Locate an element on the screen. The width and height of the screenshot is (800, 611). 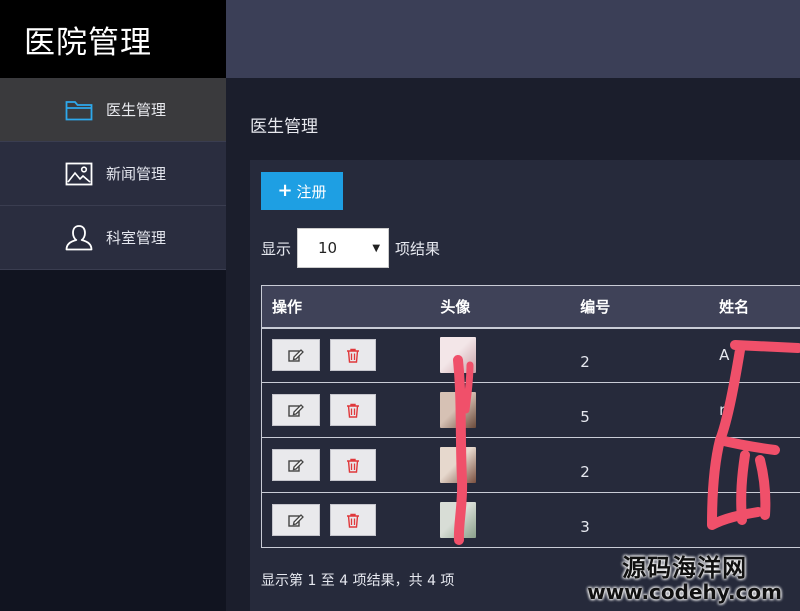
watermark-line: www.codehy.com is located at coordinates (684, 592).